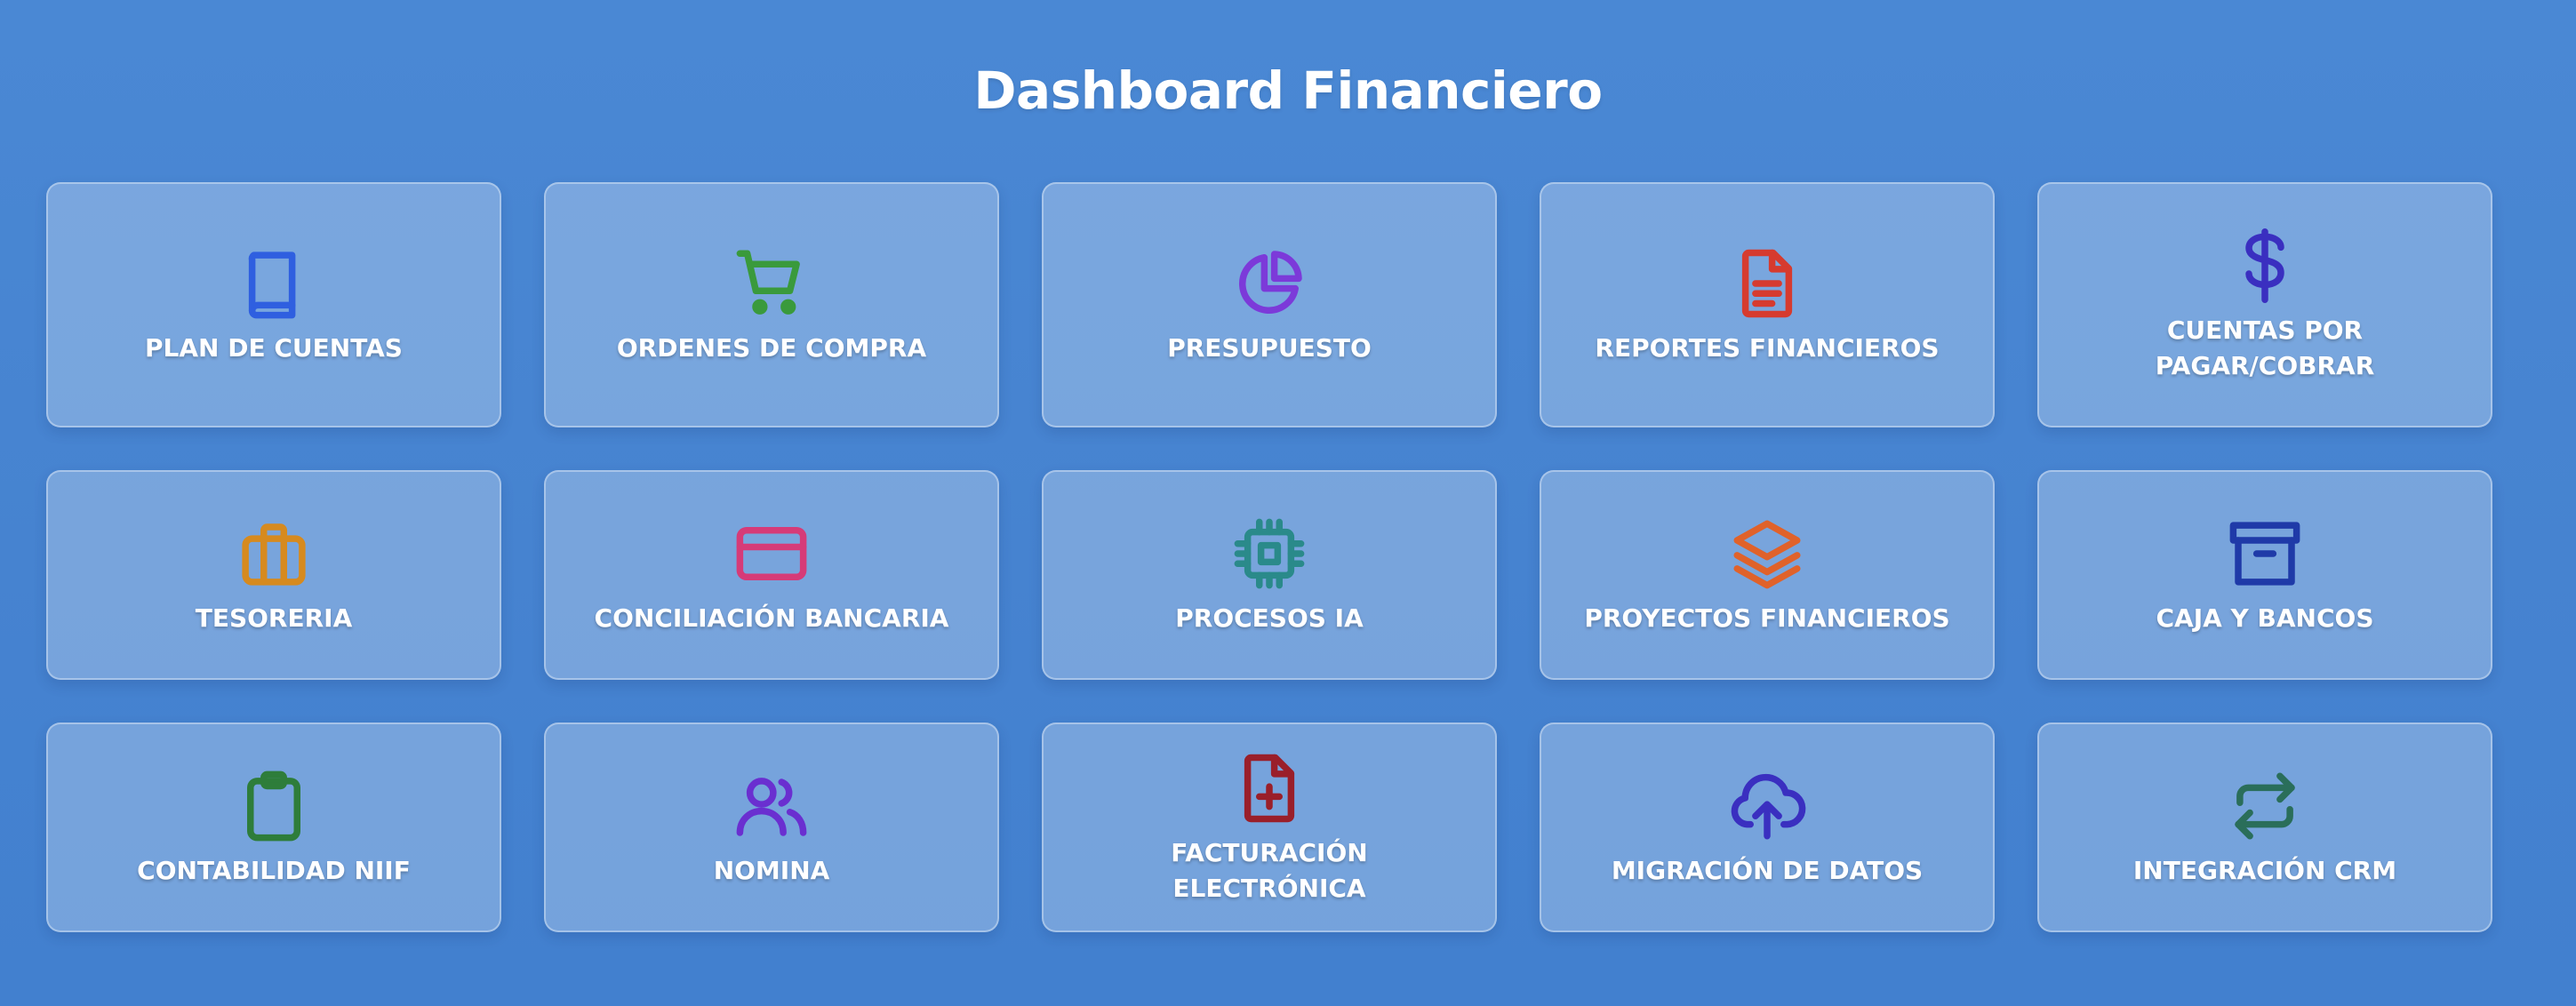 This screenshot has width=2576, height=1006. What do you see at coordinates (2264, 870) in the screenshot?
I see `card-label: INTEGRACIÓN CRM` at bounding box center [2264, 870].